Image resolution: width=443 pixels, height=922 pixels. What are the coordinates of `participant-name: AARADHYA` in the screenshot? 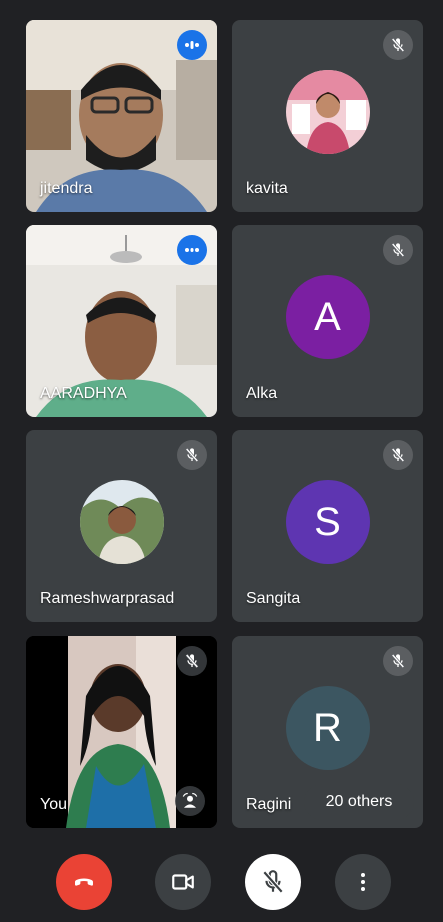 It's located at (83, 393).